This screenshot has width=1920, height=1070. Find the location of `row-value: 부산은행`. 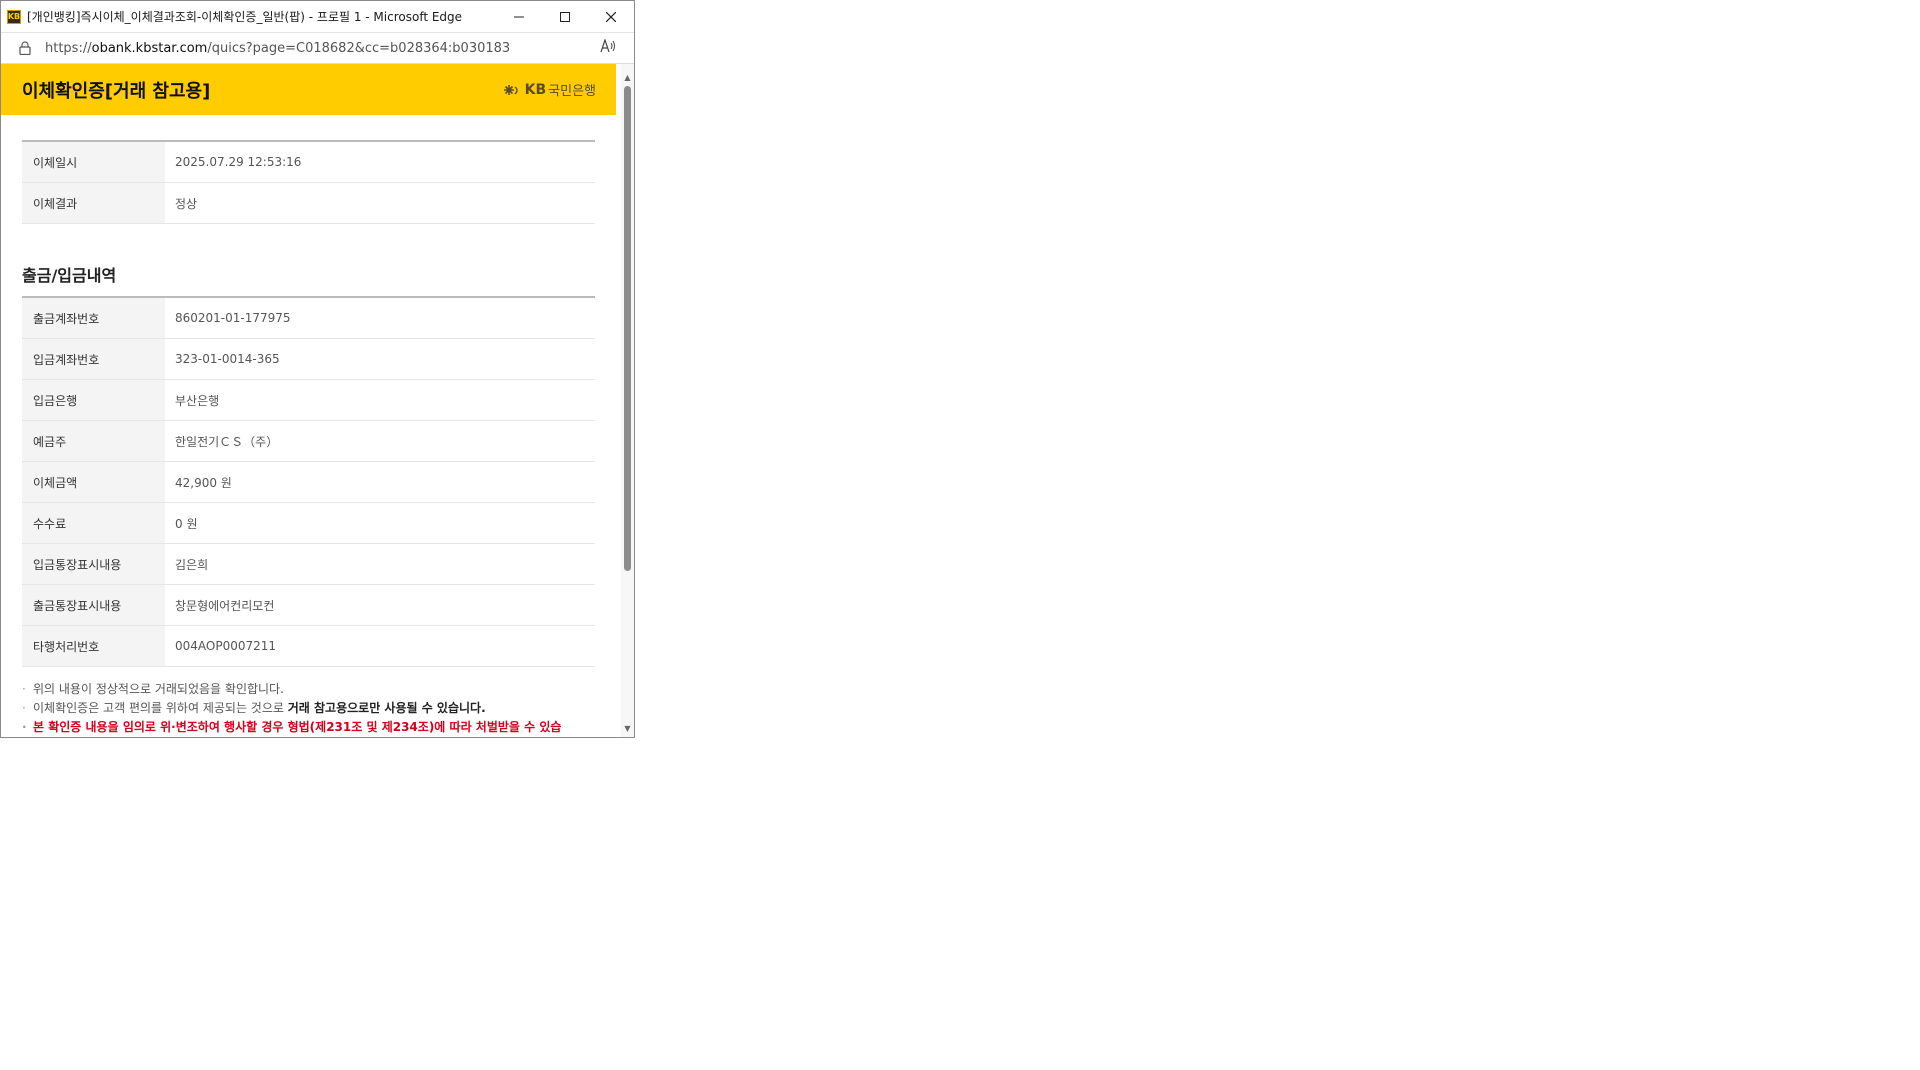

row-value: 부산은행 is located at coordinates (380, 400).